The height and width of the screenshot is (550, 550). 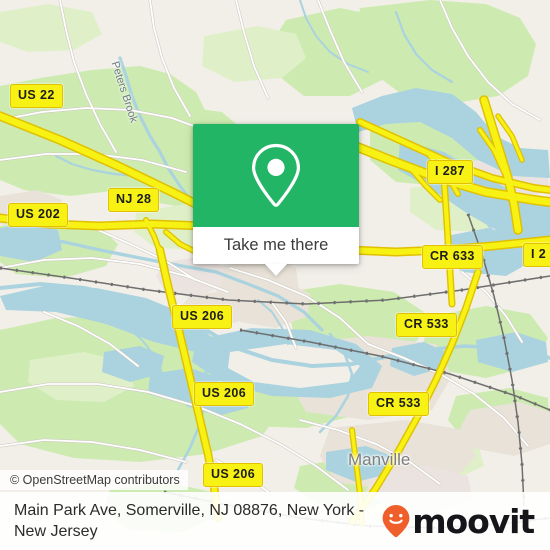 What do you see at coordinates (473, 521) in the screenshot?
I see `moovit-wordmark: moovit` at bounding box center [473, 521].